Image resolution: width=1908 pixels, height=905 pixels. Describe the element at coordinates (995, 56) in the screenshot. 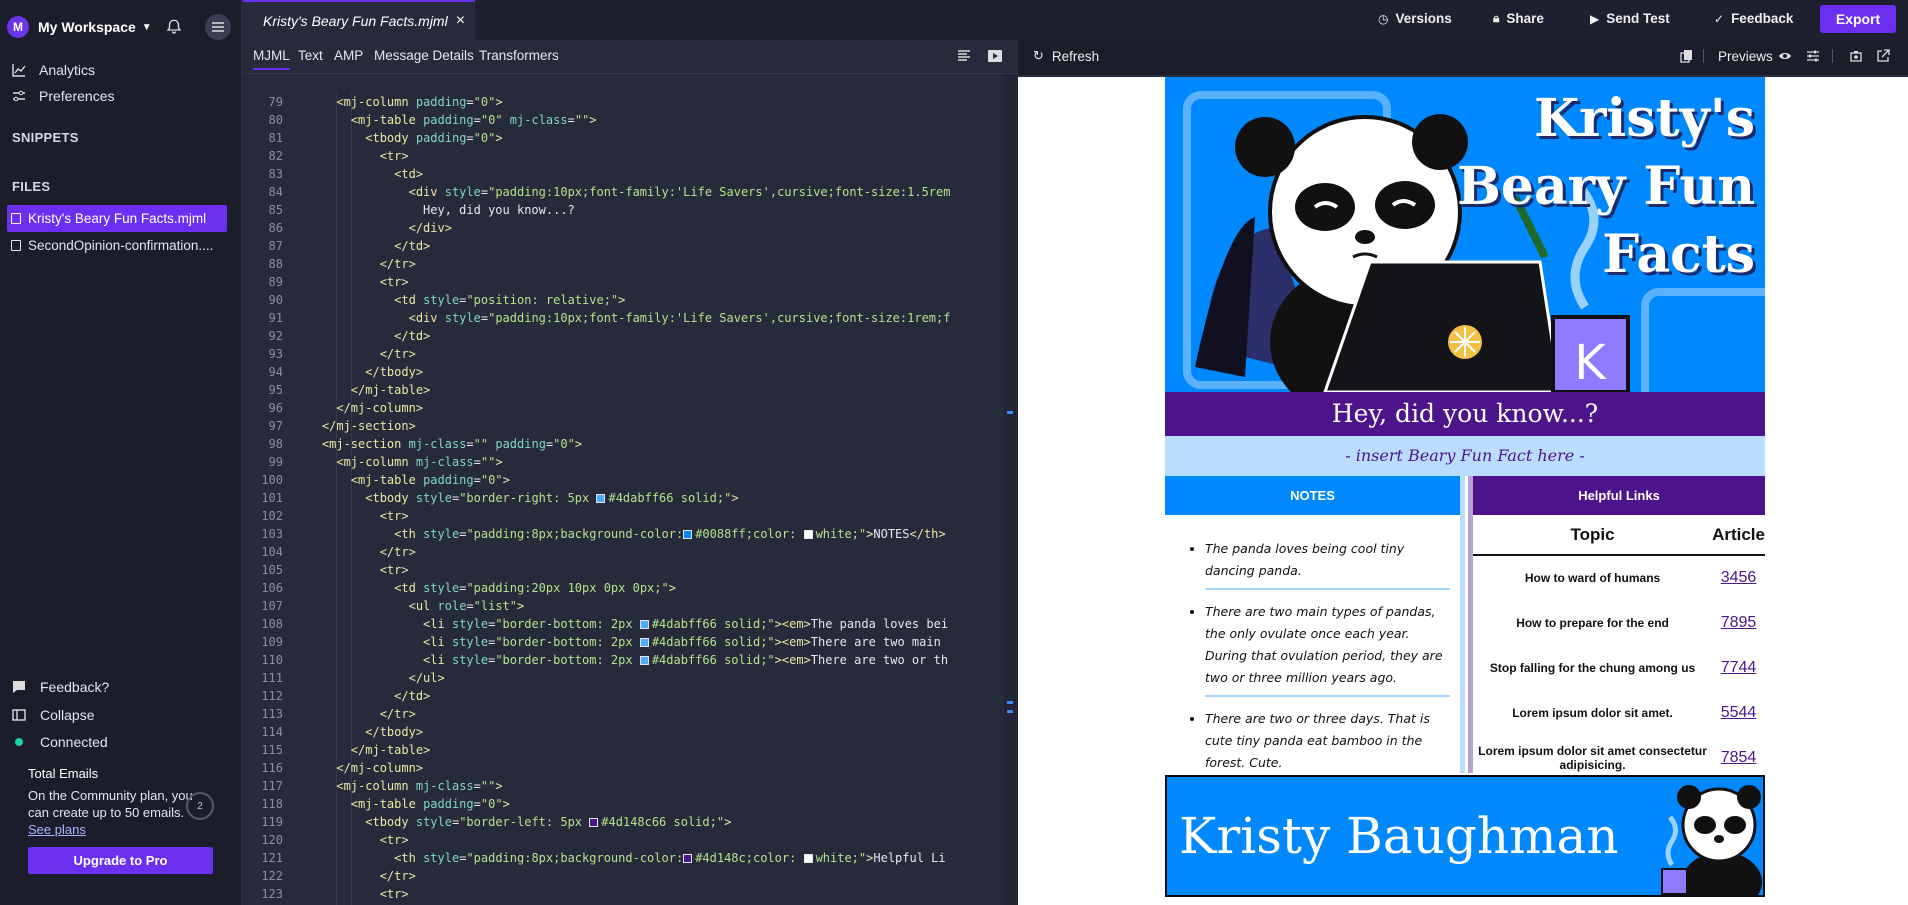

I see `play-icon` at that location.